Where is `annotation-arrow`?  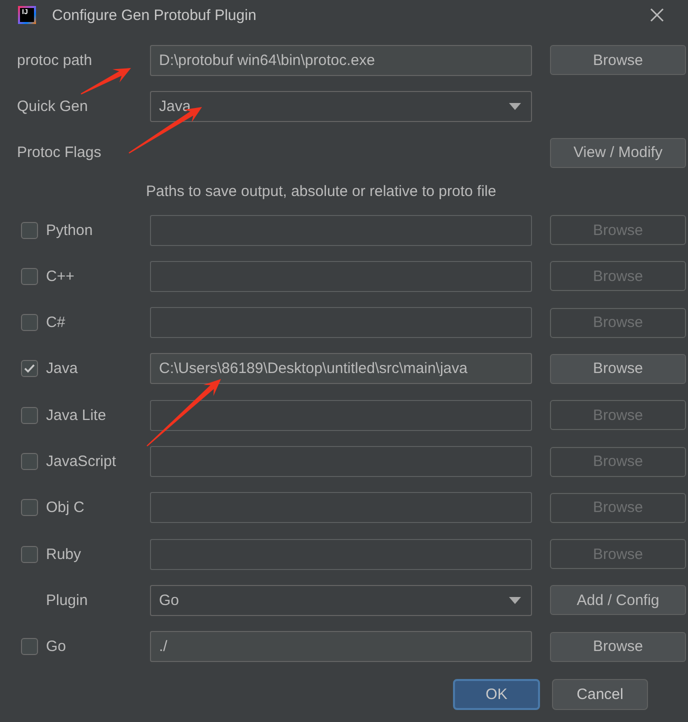 annotation-arrow is located at coordinates (105, 81).